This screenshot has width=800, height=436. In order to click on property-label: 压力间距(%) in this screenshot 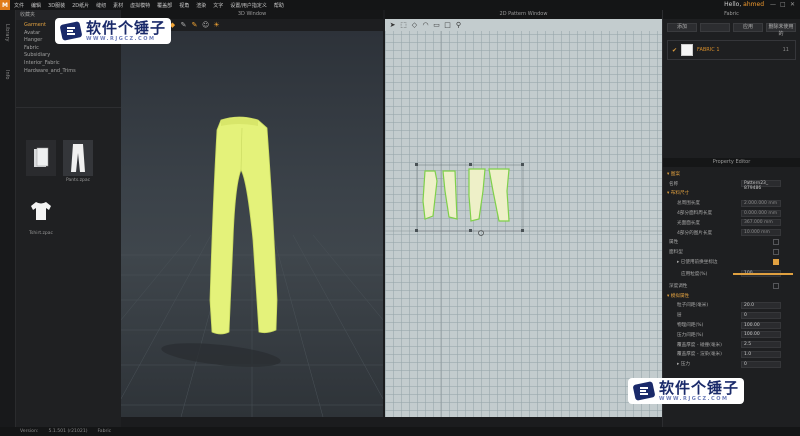, I will do `click(690, 335)`.